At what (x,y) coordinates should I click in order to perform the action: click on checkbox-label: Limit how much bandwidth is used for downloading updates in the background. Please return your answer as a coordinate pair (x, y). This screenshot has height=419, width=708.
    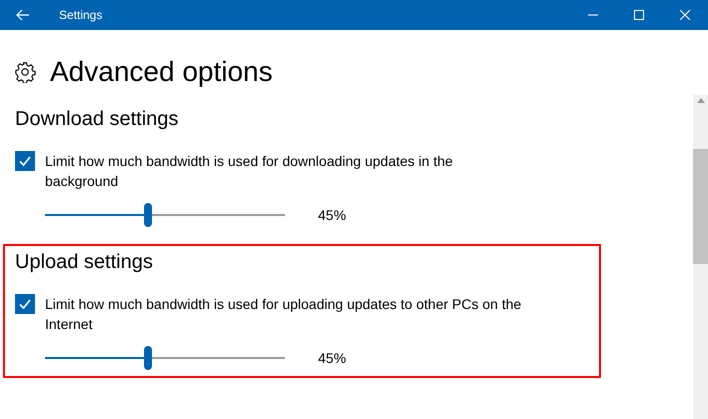
    Looking at the image, I should click on (249, 171).